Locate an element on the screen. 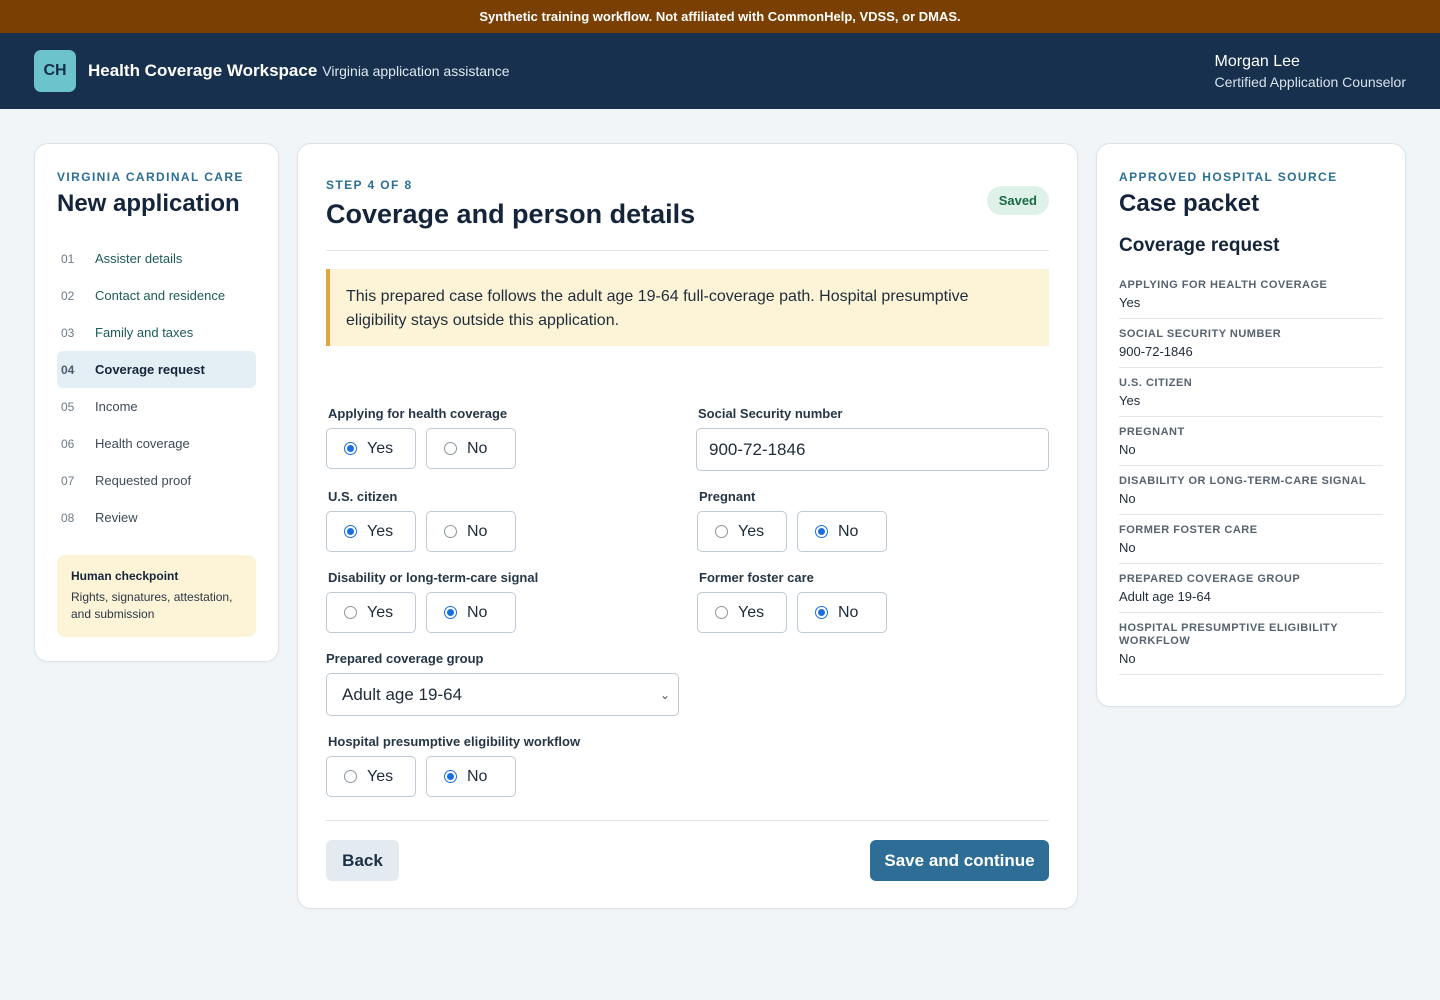  applying-no-radio: No is located at coordinates (471, 448).